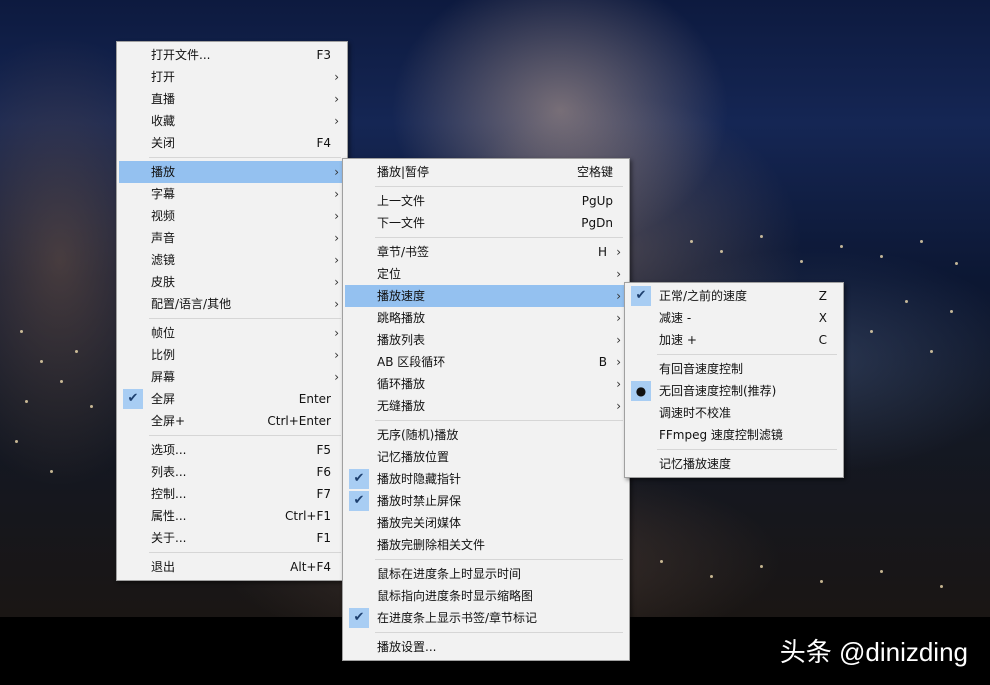 Image resolution: width=990 pixels, height=685 pixels. Describe the element at coordinates (232, 333) in the screenshot. I see `menu-item-main-14: 帧位 ›` at that location.